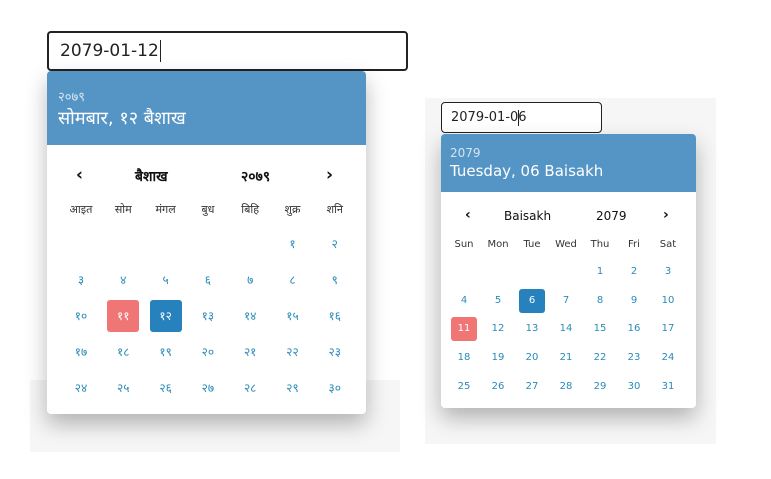  What do you see at coordinates (566, 244) in the screenshot?
I see `right-weekday-3: Wed` at bounding box center [566, 244].